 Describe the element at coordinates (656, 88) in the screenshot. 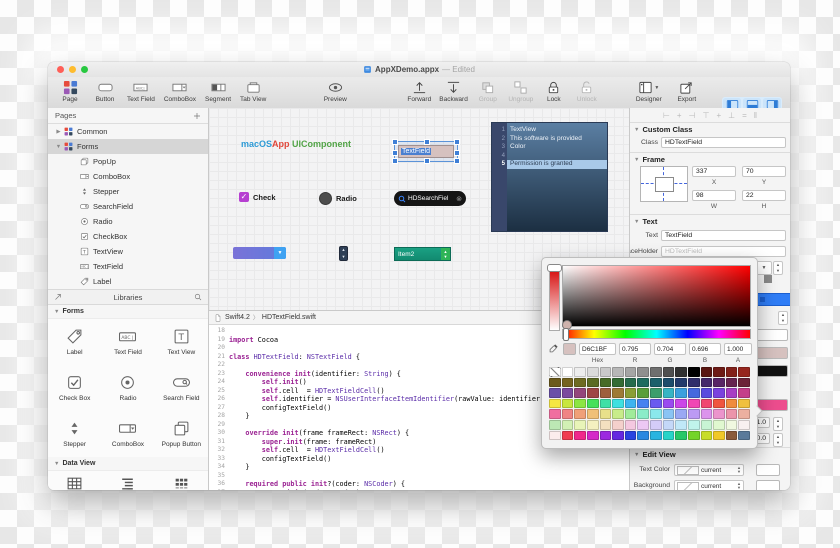

I see `dropdown-arrow-icon: ▼` at that location.